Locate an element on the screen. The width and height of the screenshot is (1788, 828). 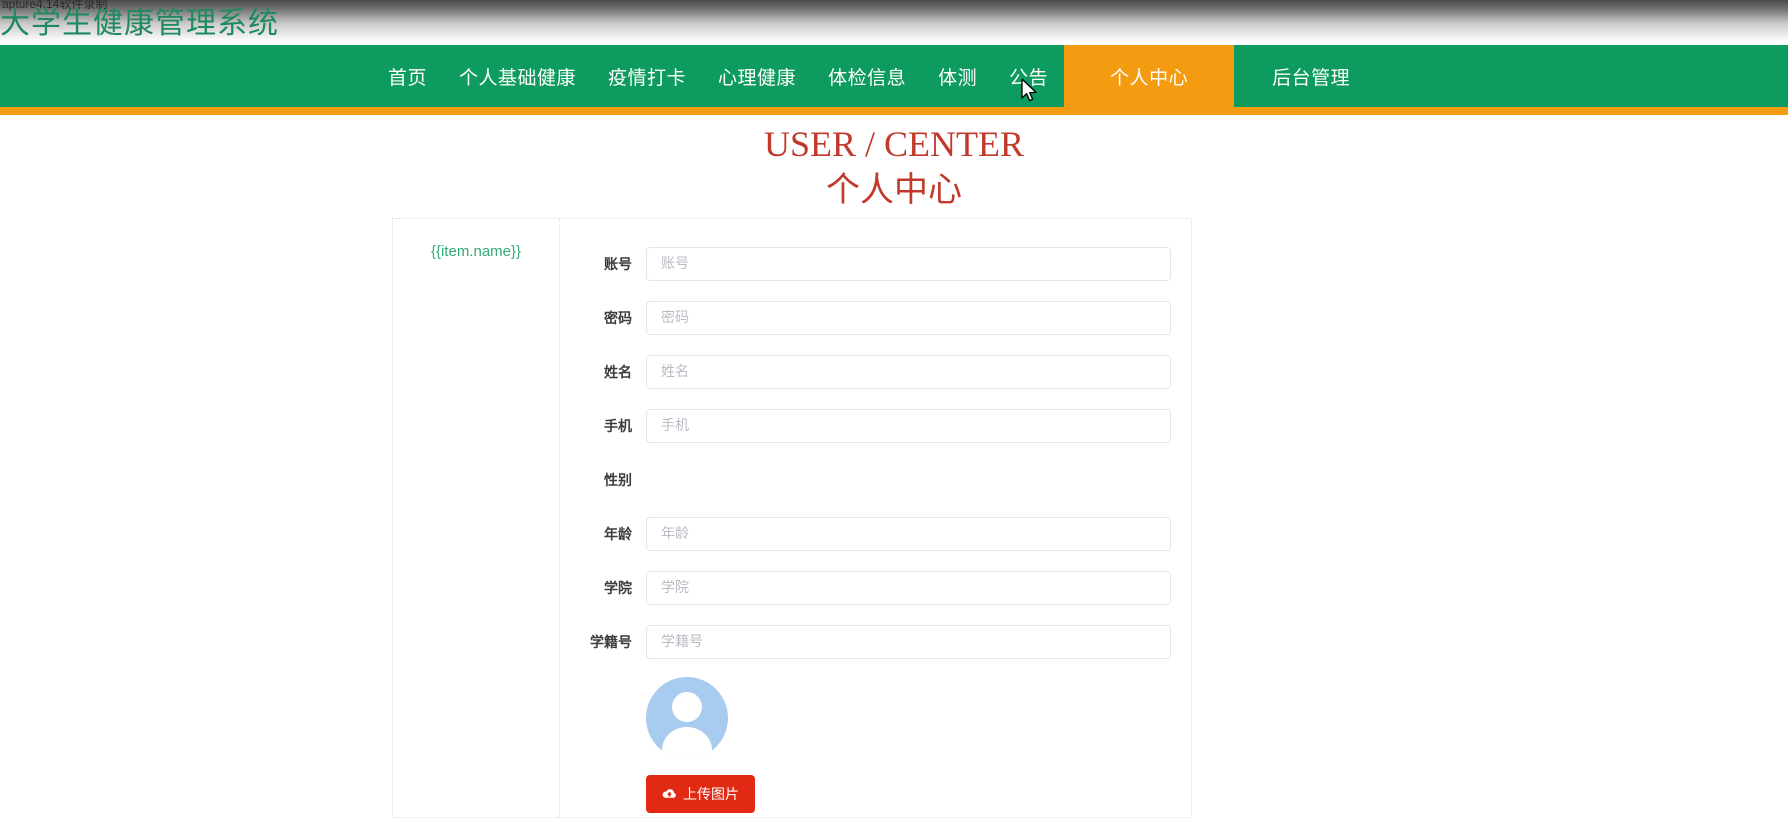
upload-image-button: 上传图片 is located at coordinates (700, 794).